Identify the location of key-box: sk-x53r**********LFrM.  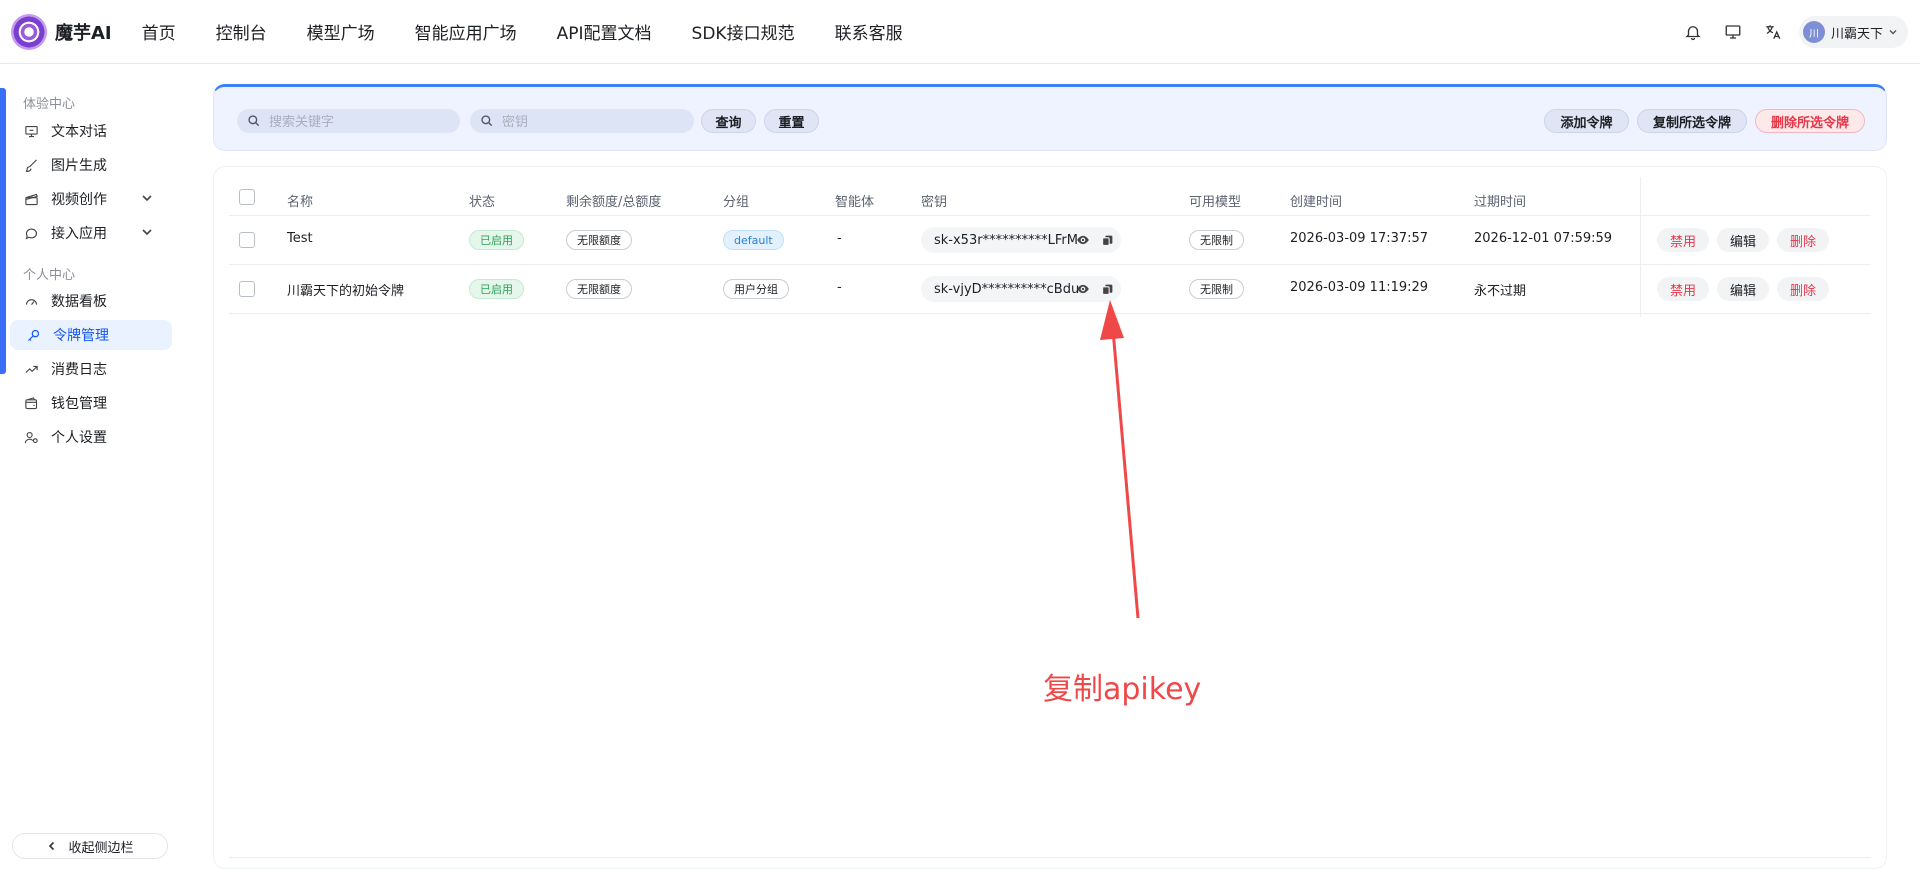
(1021, 240).